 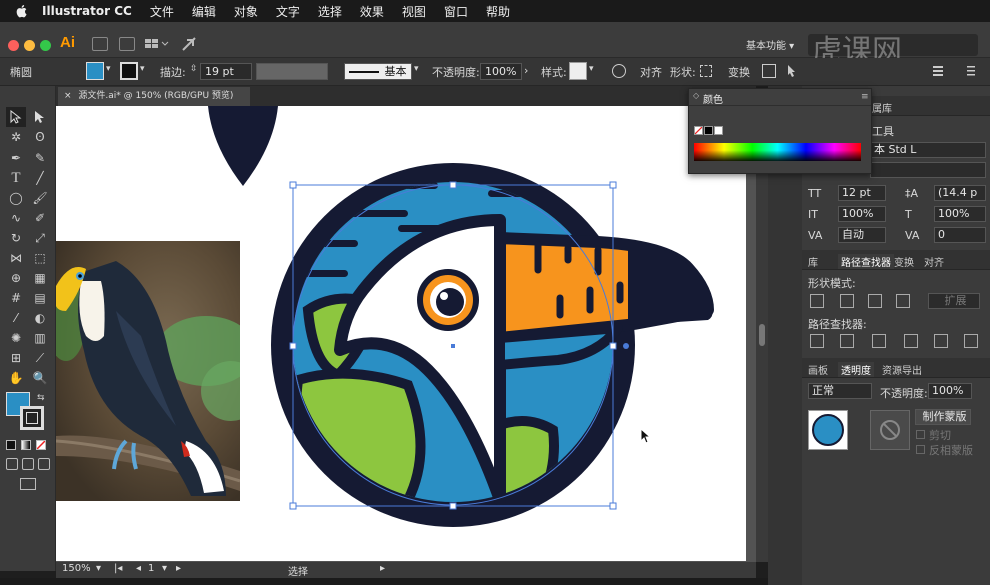 What do you see at coordinates (194, 72) in the screenshot?
I see `stroke-stepper-icon: ⇳` at bounding box center [194, 72].